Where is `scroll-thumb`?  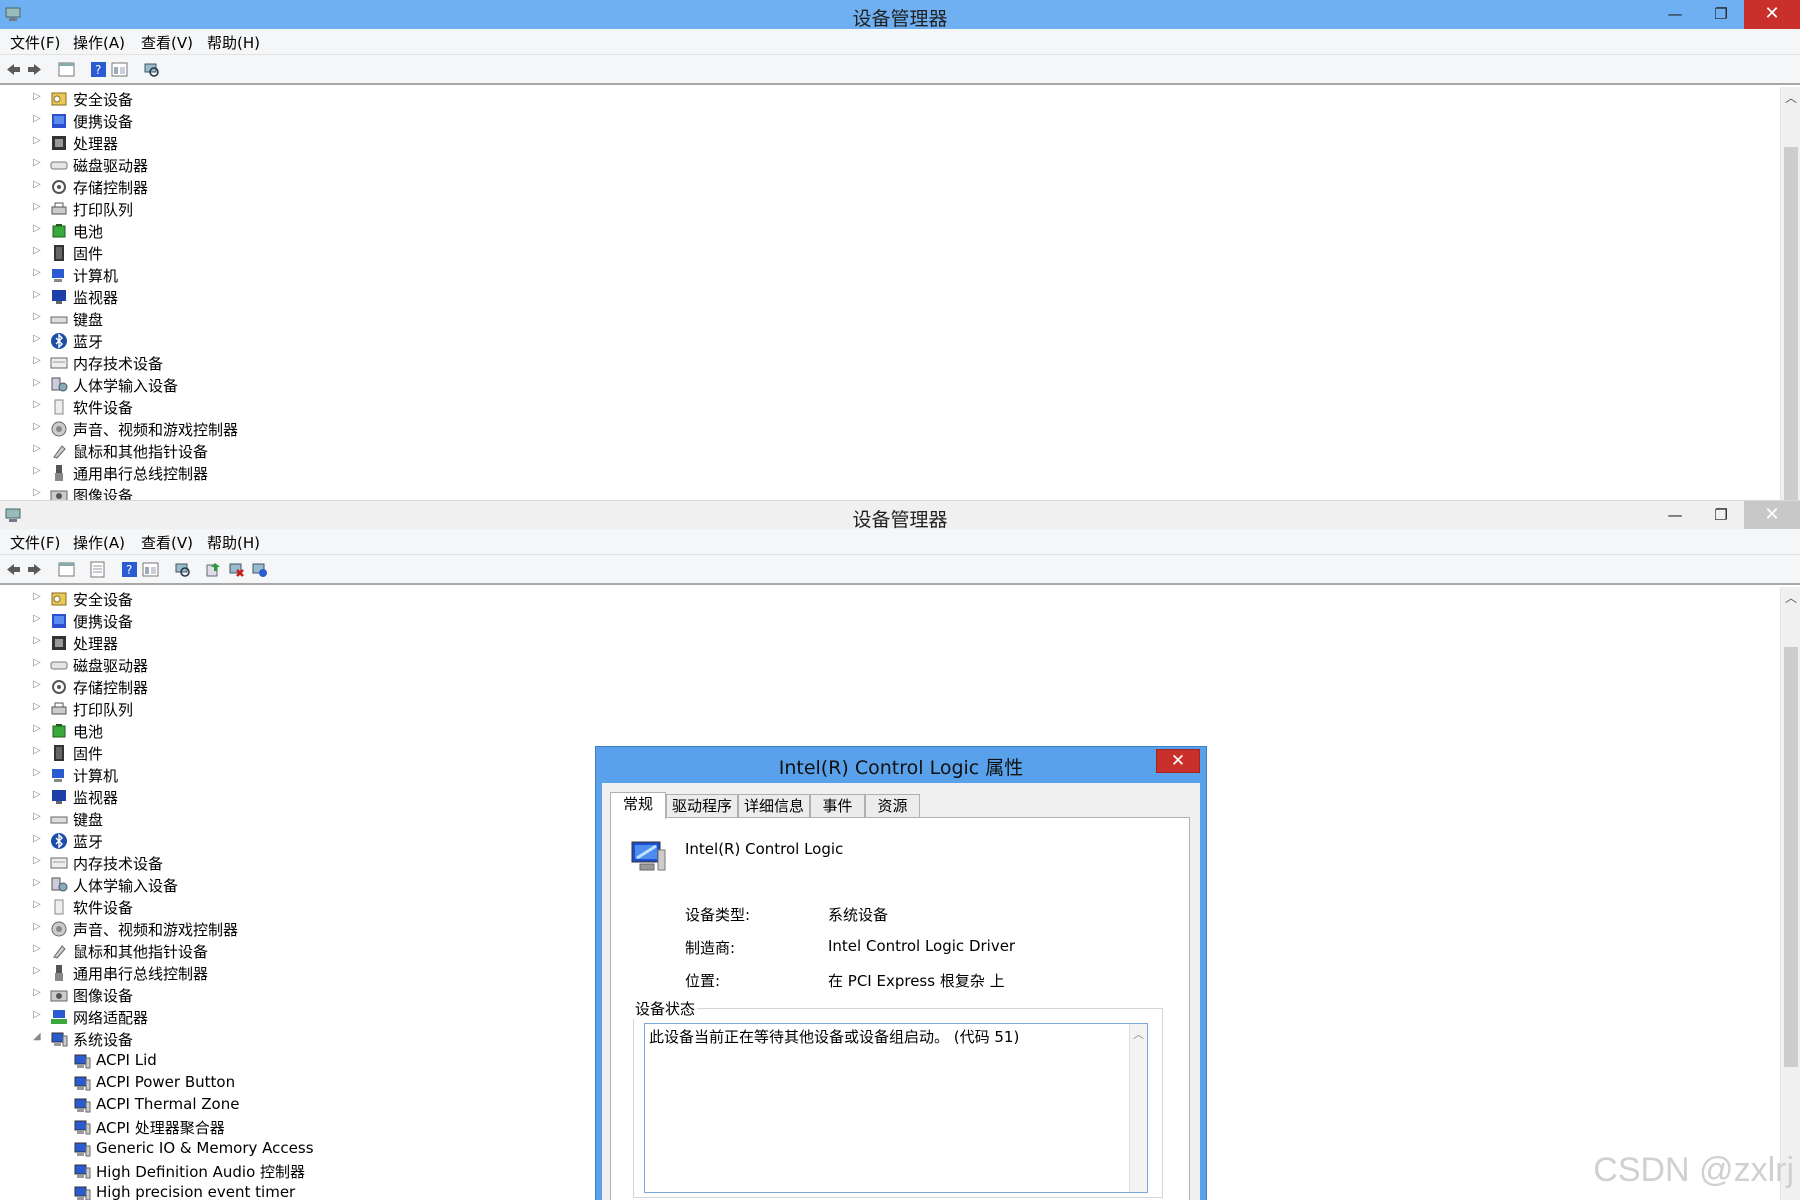 scroll-thumb is located at coordinates (1791, 857).